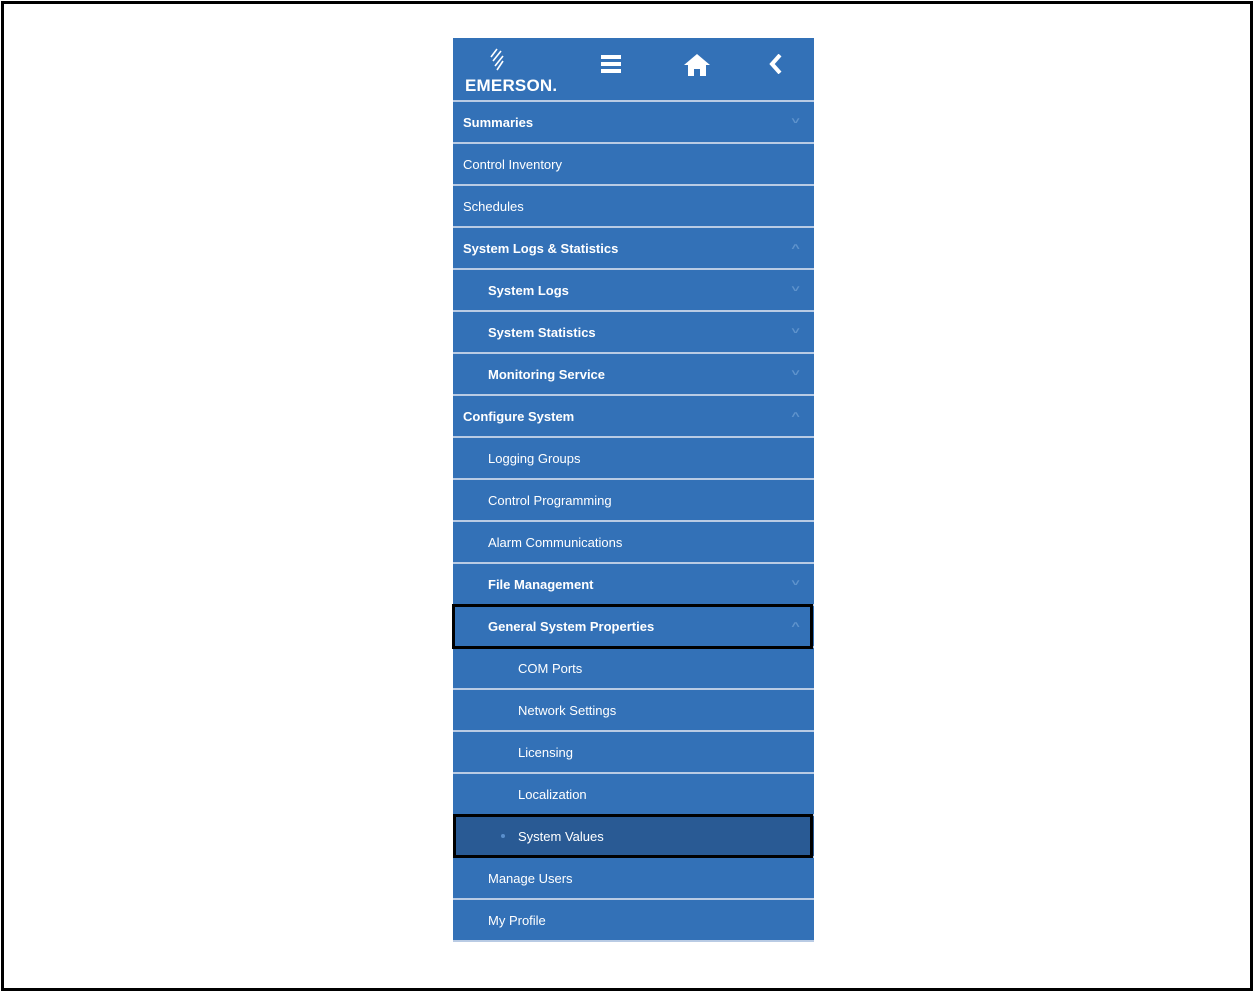  What do you see at coordinates (541, 584) in the screenshot?
I see `menu-item-label: File Management` at bounding box center [541, 584].